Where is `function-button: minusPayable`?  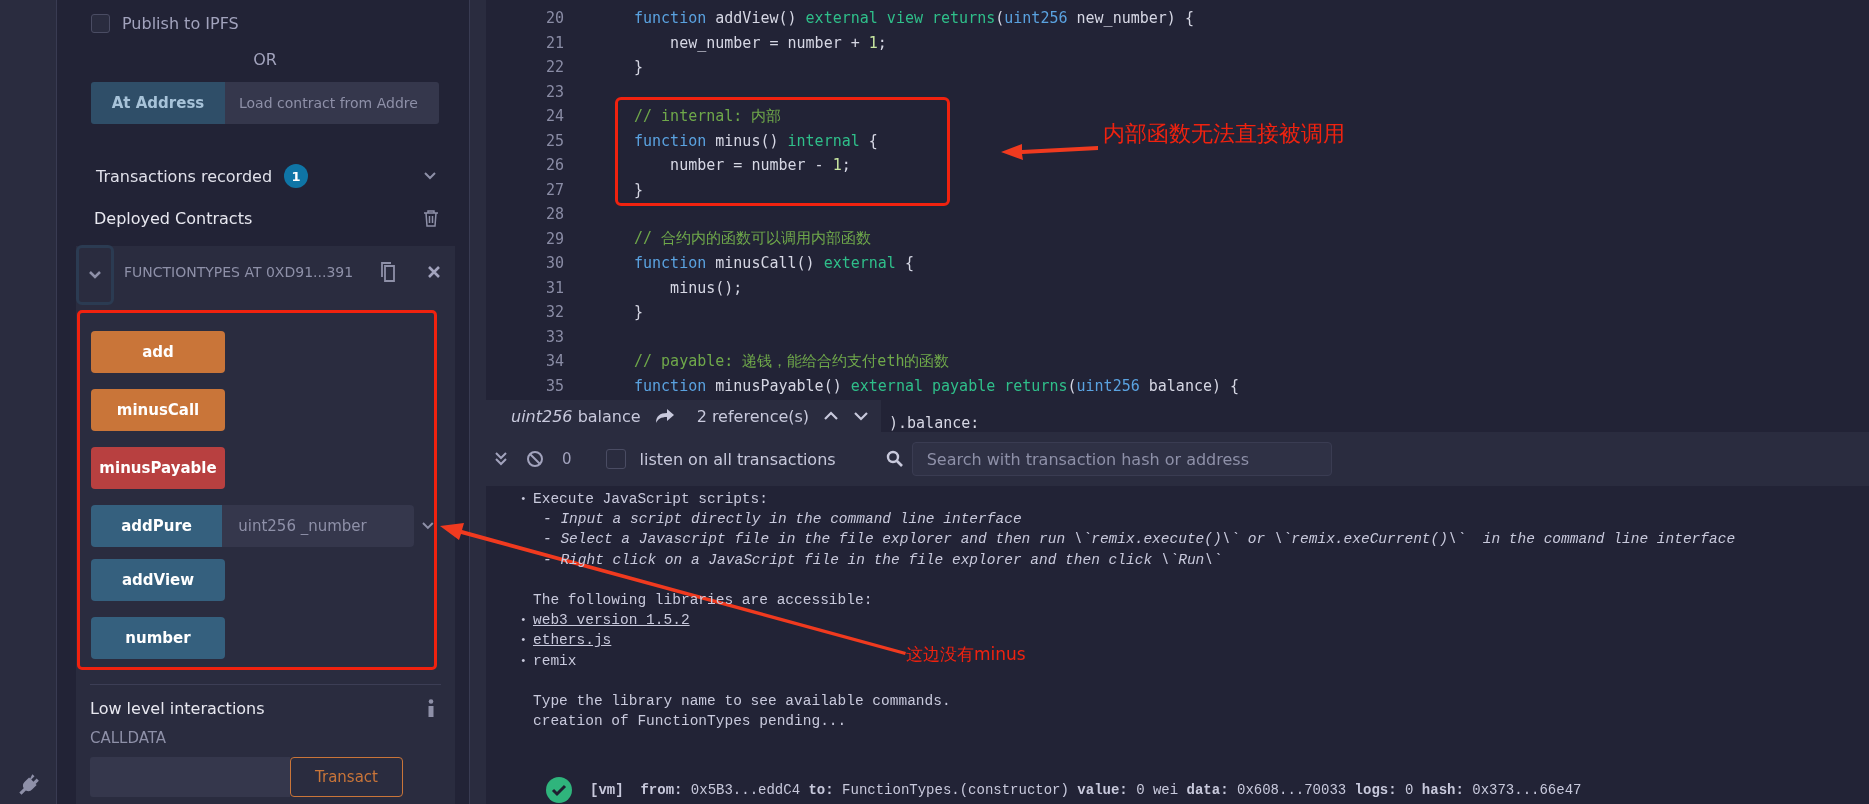
function-button: minusPayable is located at coordinates (158, 468).